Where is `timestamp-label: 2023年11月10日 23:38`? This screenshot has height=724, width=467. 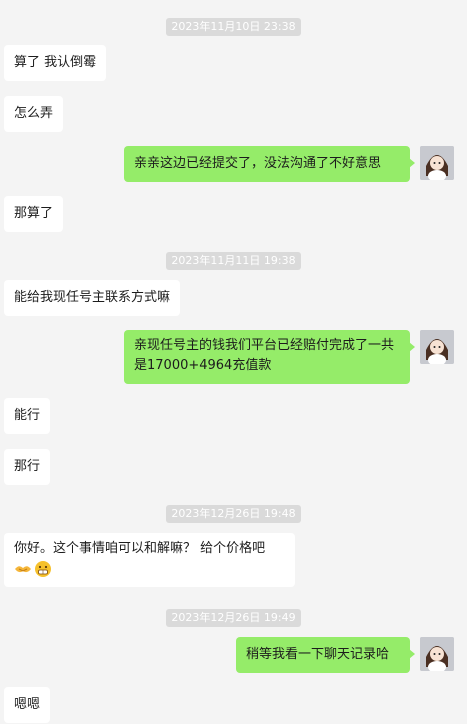
timestamp-label: 2023年11月10日 23:38 is located at coordinates (233, 27).